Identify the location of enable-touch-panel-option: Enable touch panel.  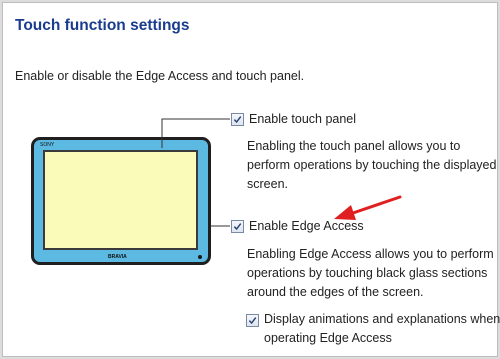
(293, 119).